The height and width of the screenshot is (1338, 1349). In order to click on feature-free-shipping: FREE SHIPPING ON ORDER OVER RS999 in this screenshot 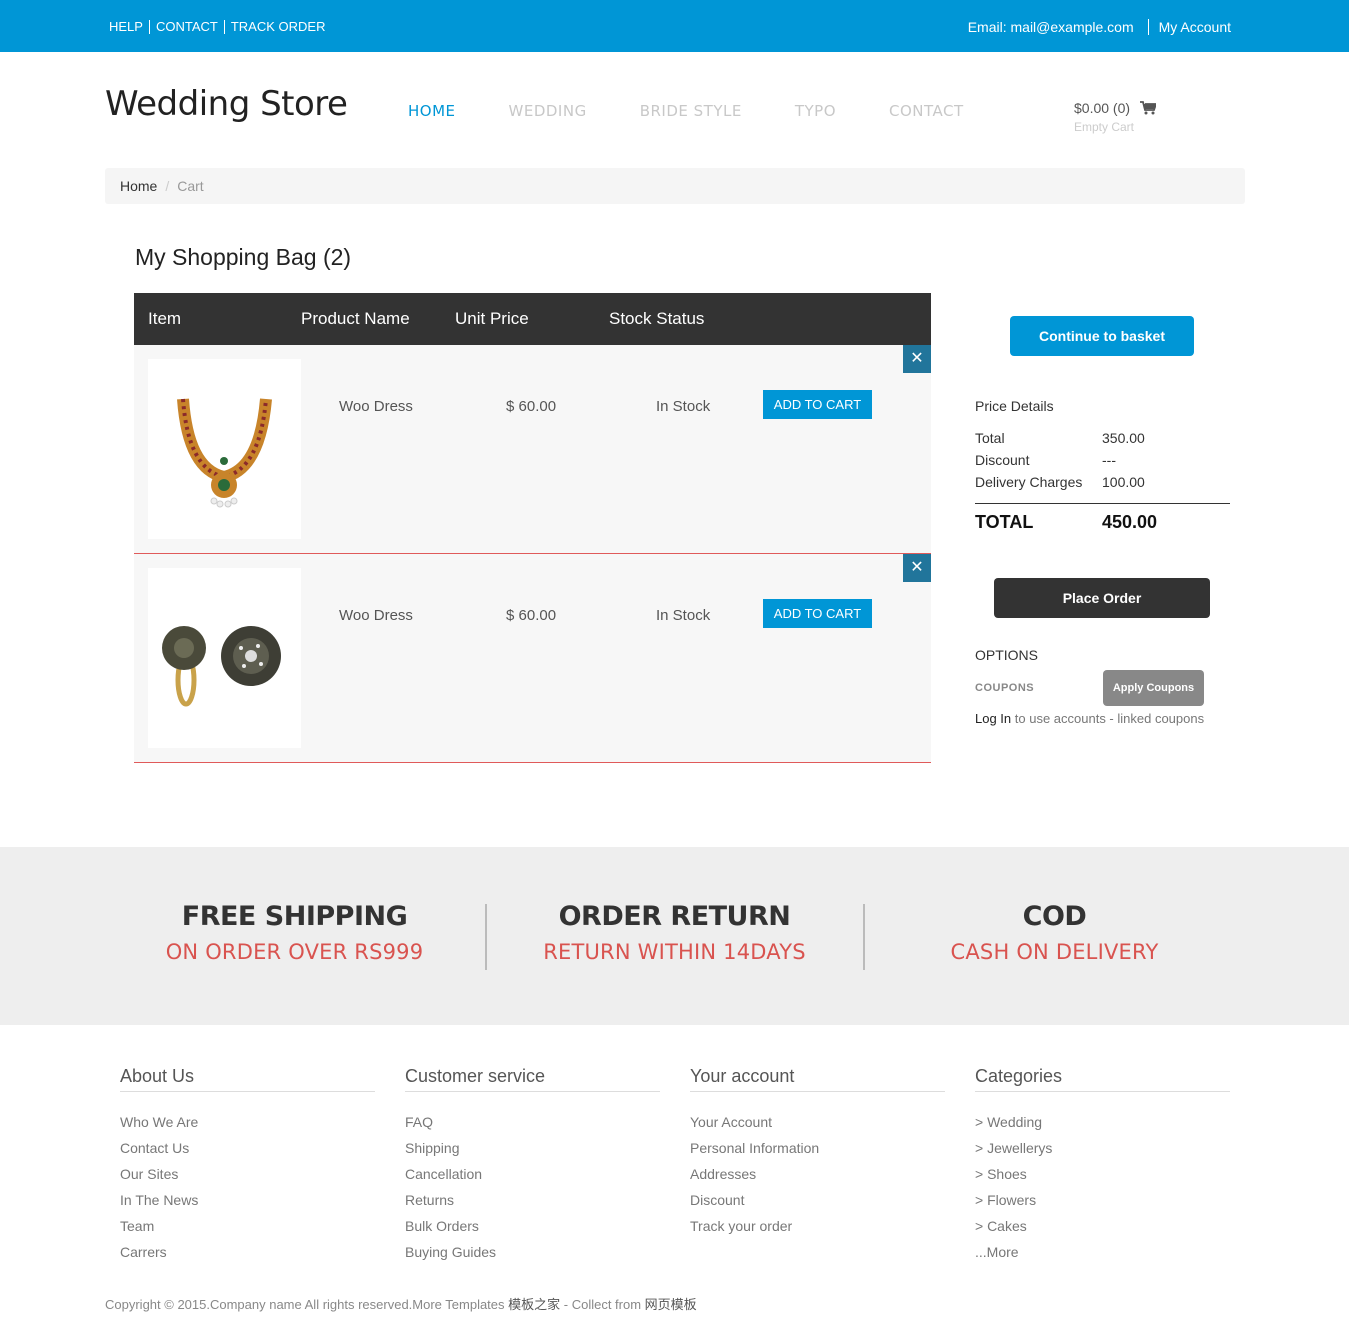, I will do `click(294, 932)`.